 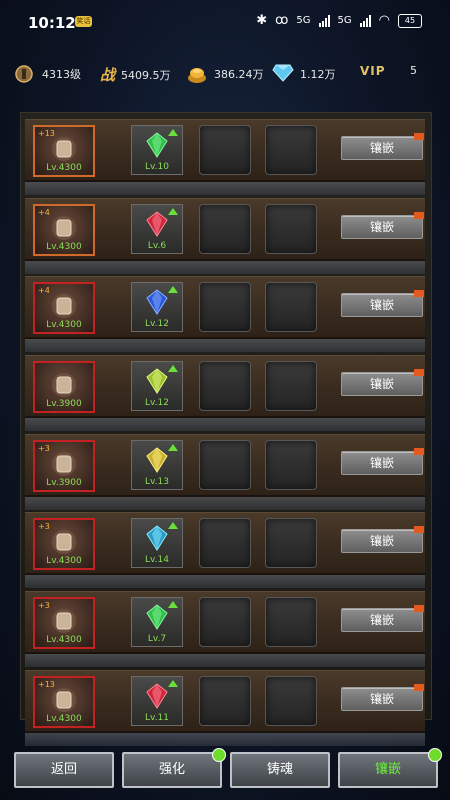 I want to click on equipment-slot: +3 Lv.3900, so click(x=64, y=465).